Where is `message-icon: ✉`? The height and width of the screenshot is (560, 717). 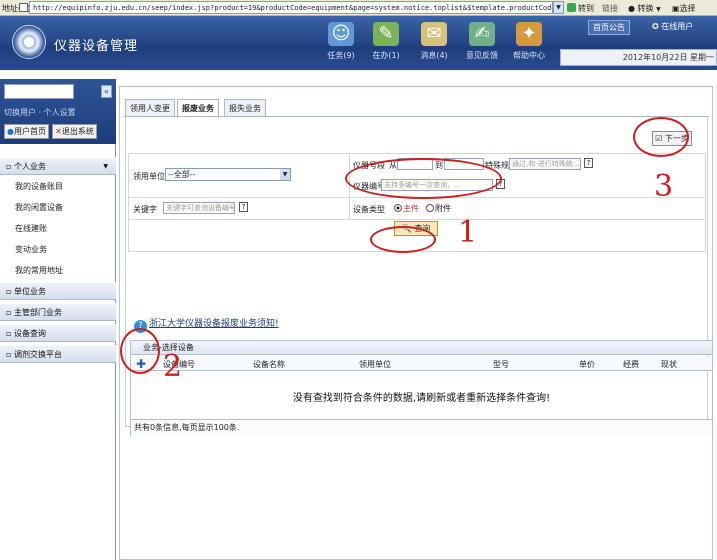 message-icon: ✉ is located at coordinates (434, 34).